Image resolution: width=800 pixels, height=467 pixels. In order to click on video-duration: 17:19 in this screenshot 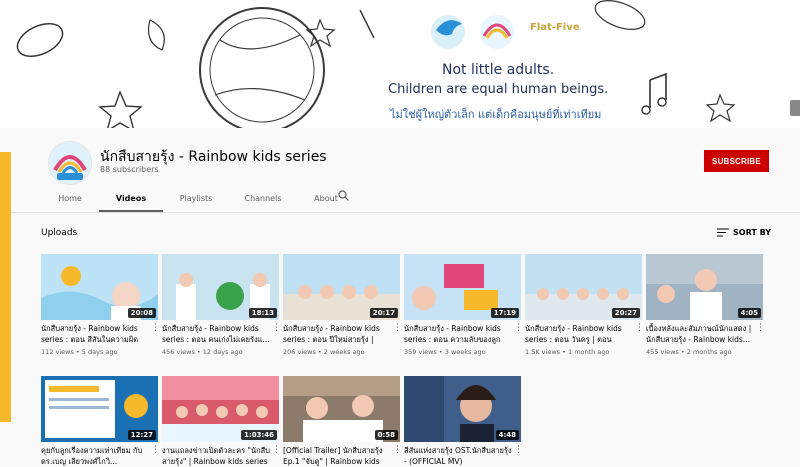, I will do `click(504, 313)`.